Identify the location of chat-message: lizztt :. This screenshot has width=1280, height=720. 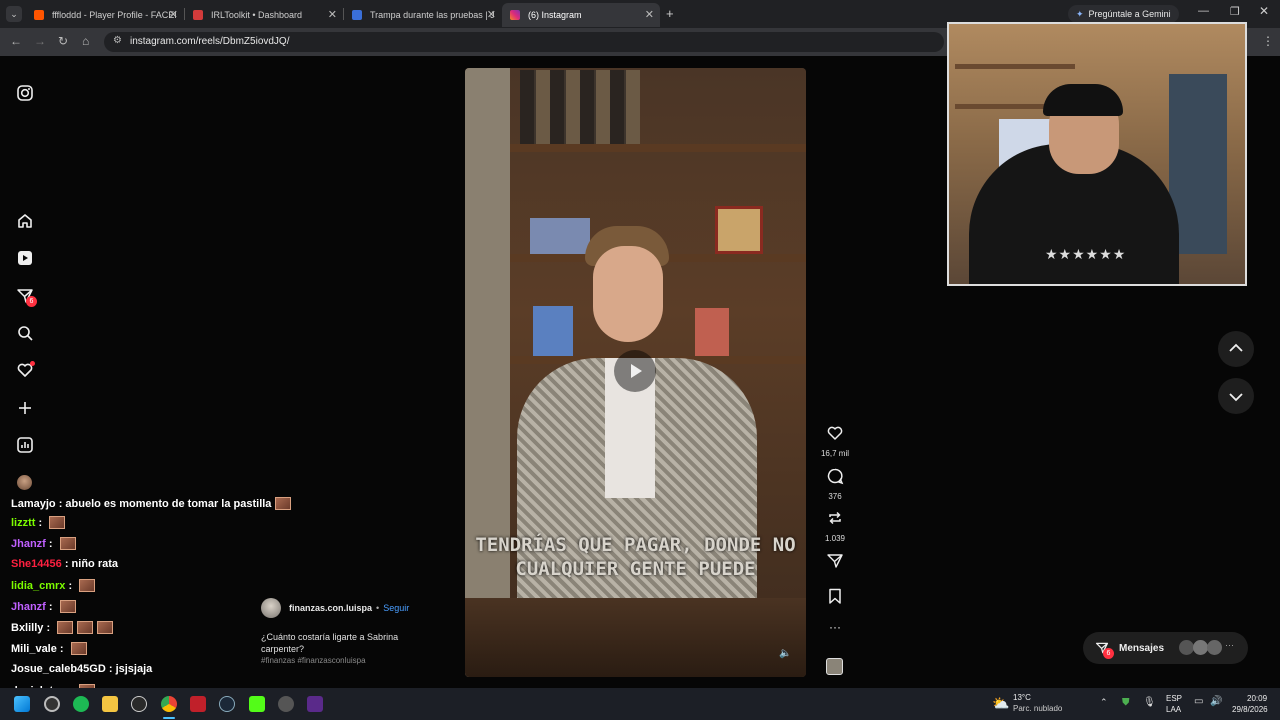
(38, 522).